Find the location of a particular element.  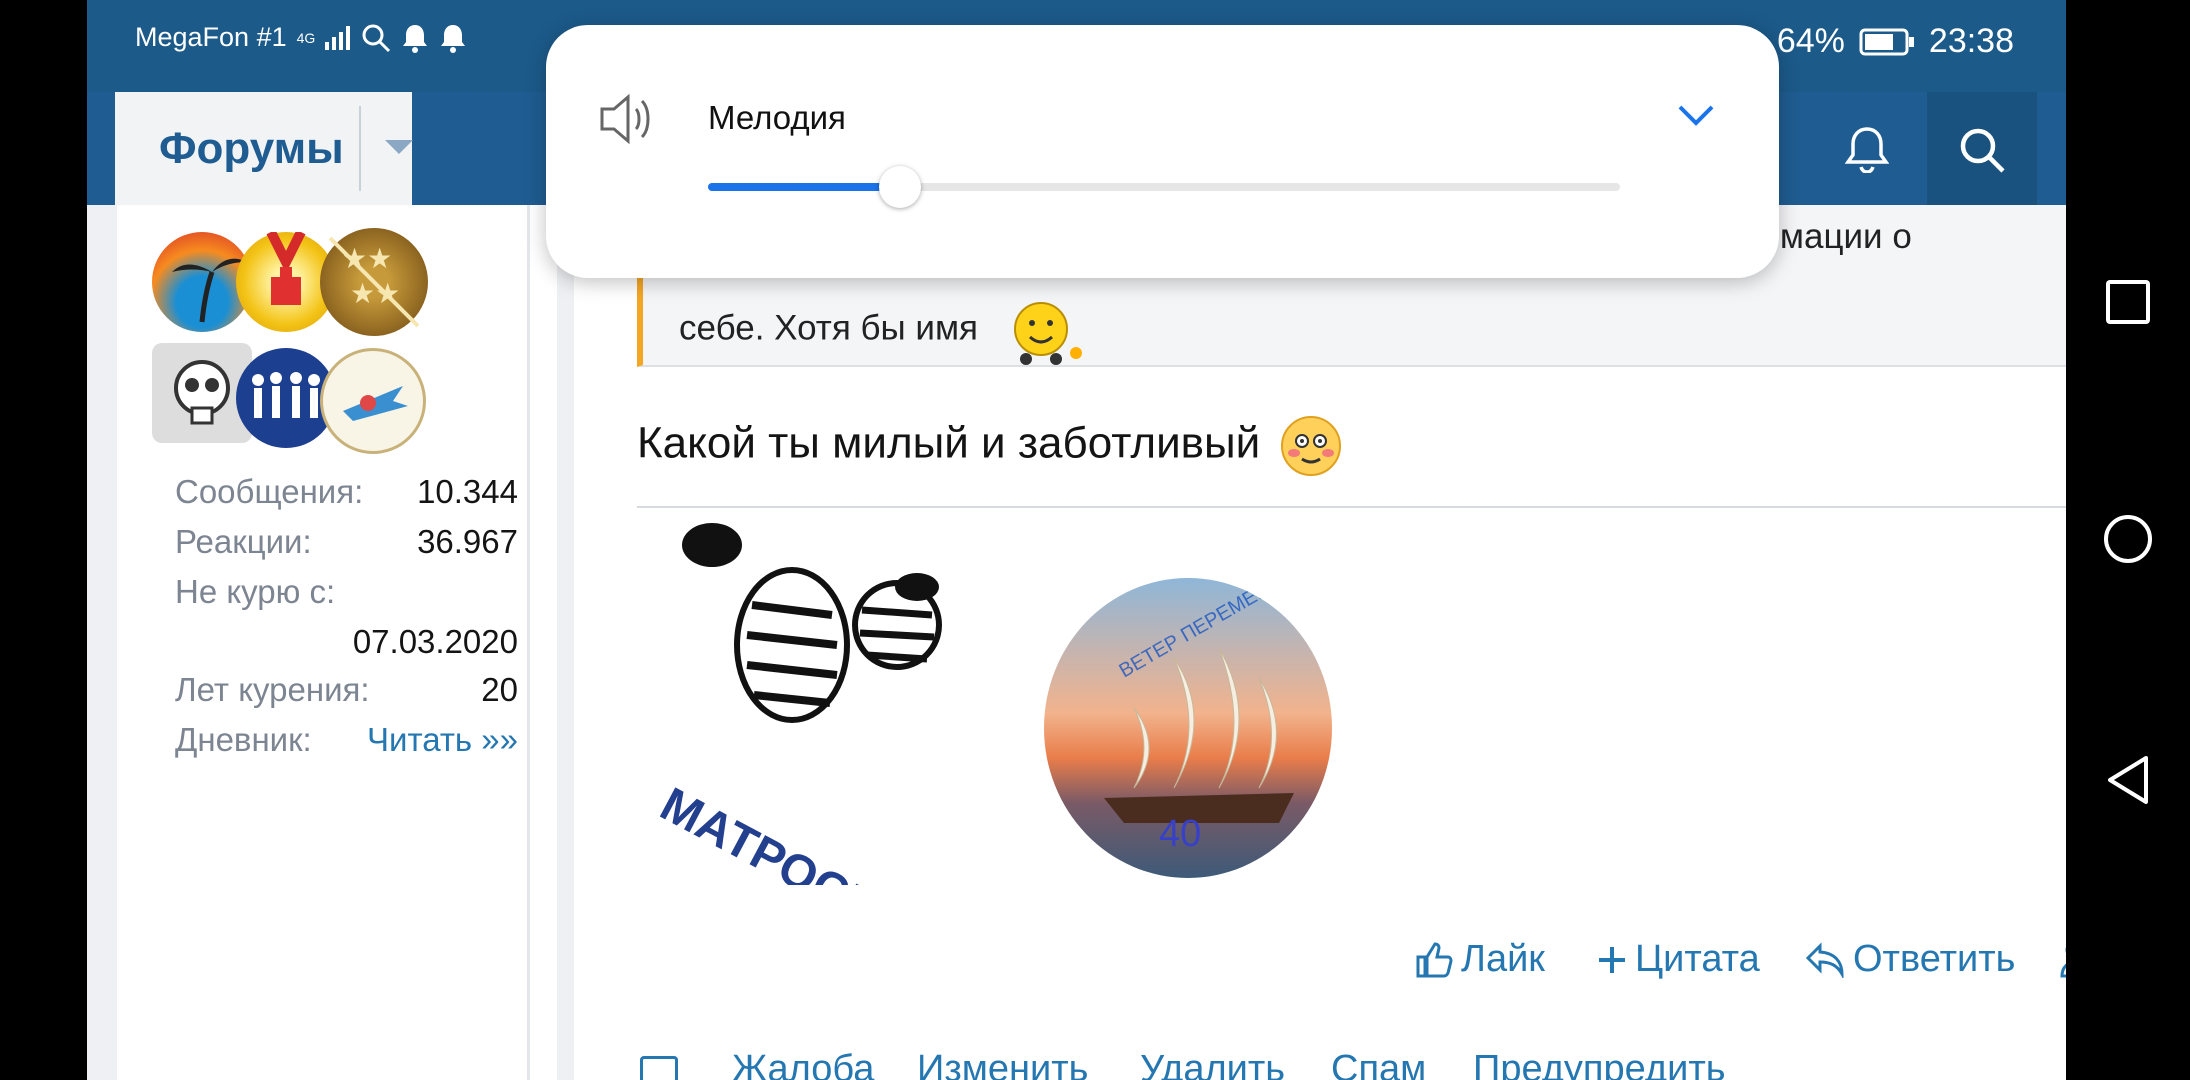

reply-button: Ответить is located at coordinates (1910, 959).